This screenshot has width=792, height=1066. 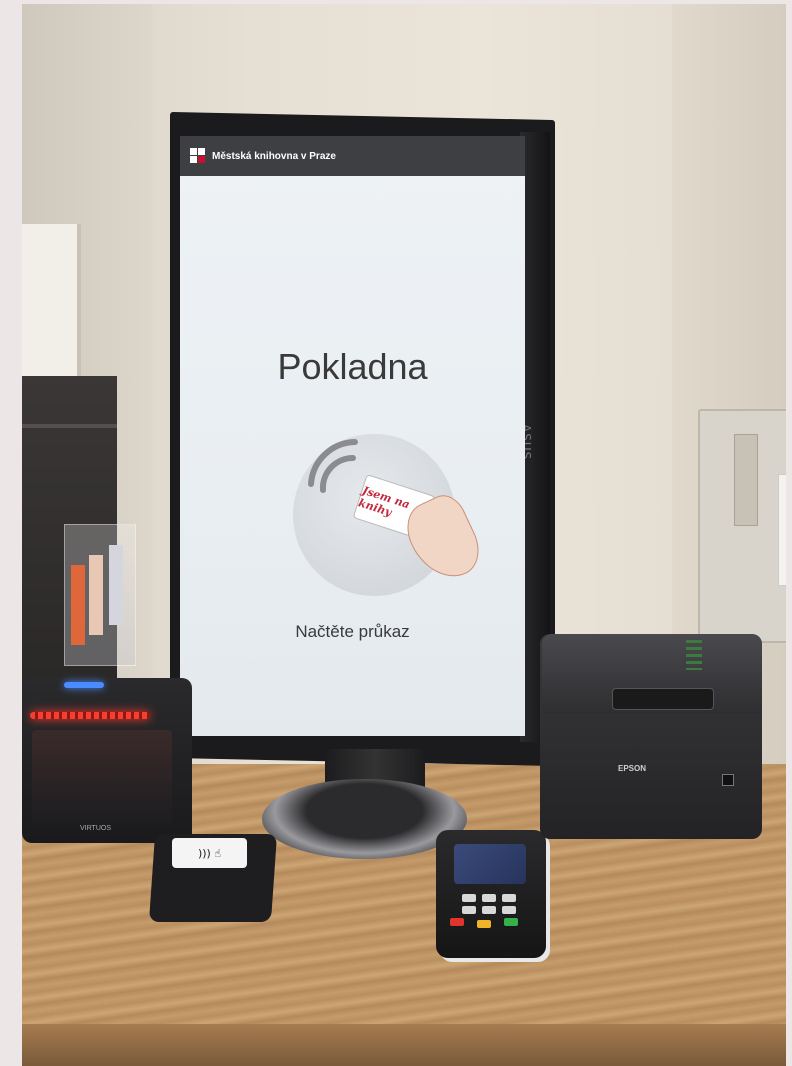 I want to click on printer-feed-button, so click(x=728, y=780).